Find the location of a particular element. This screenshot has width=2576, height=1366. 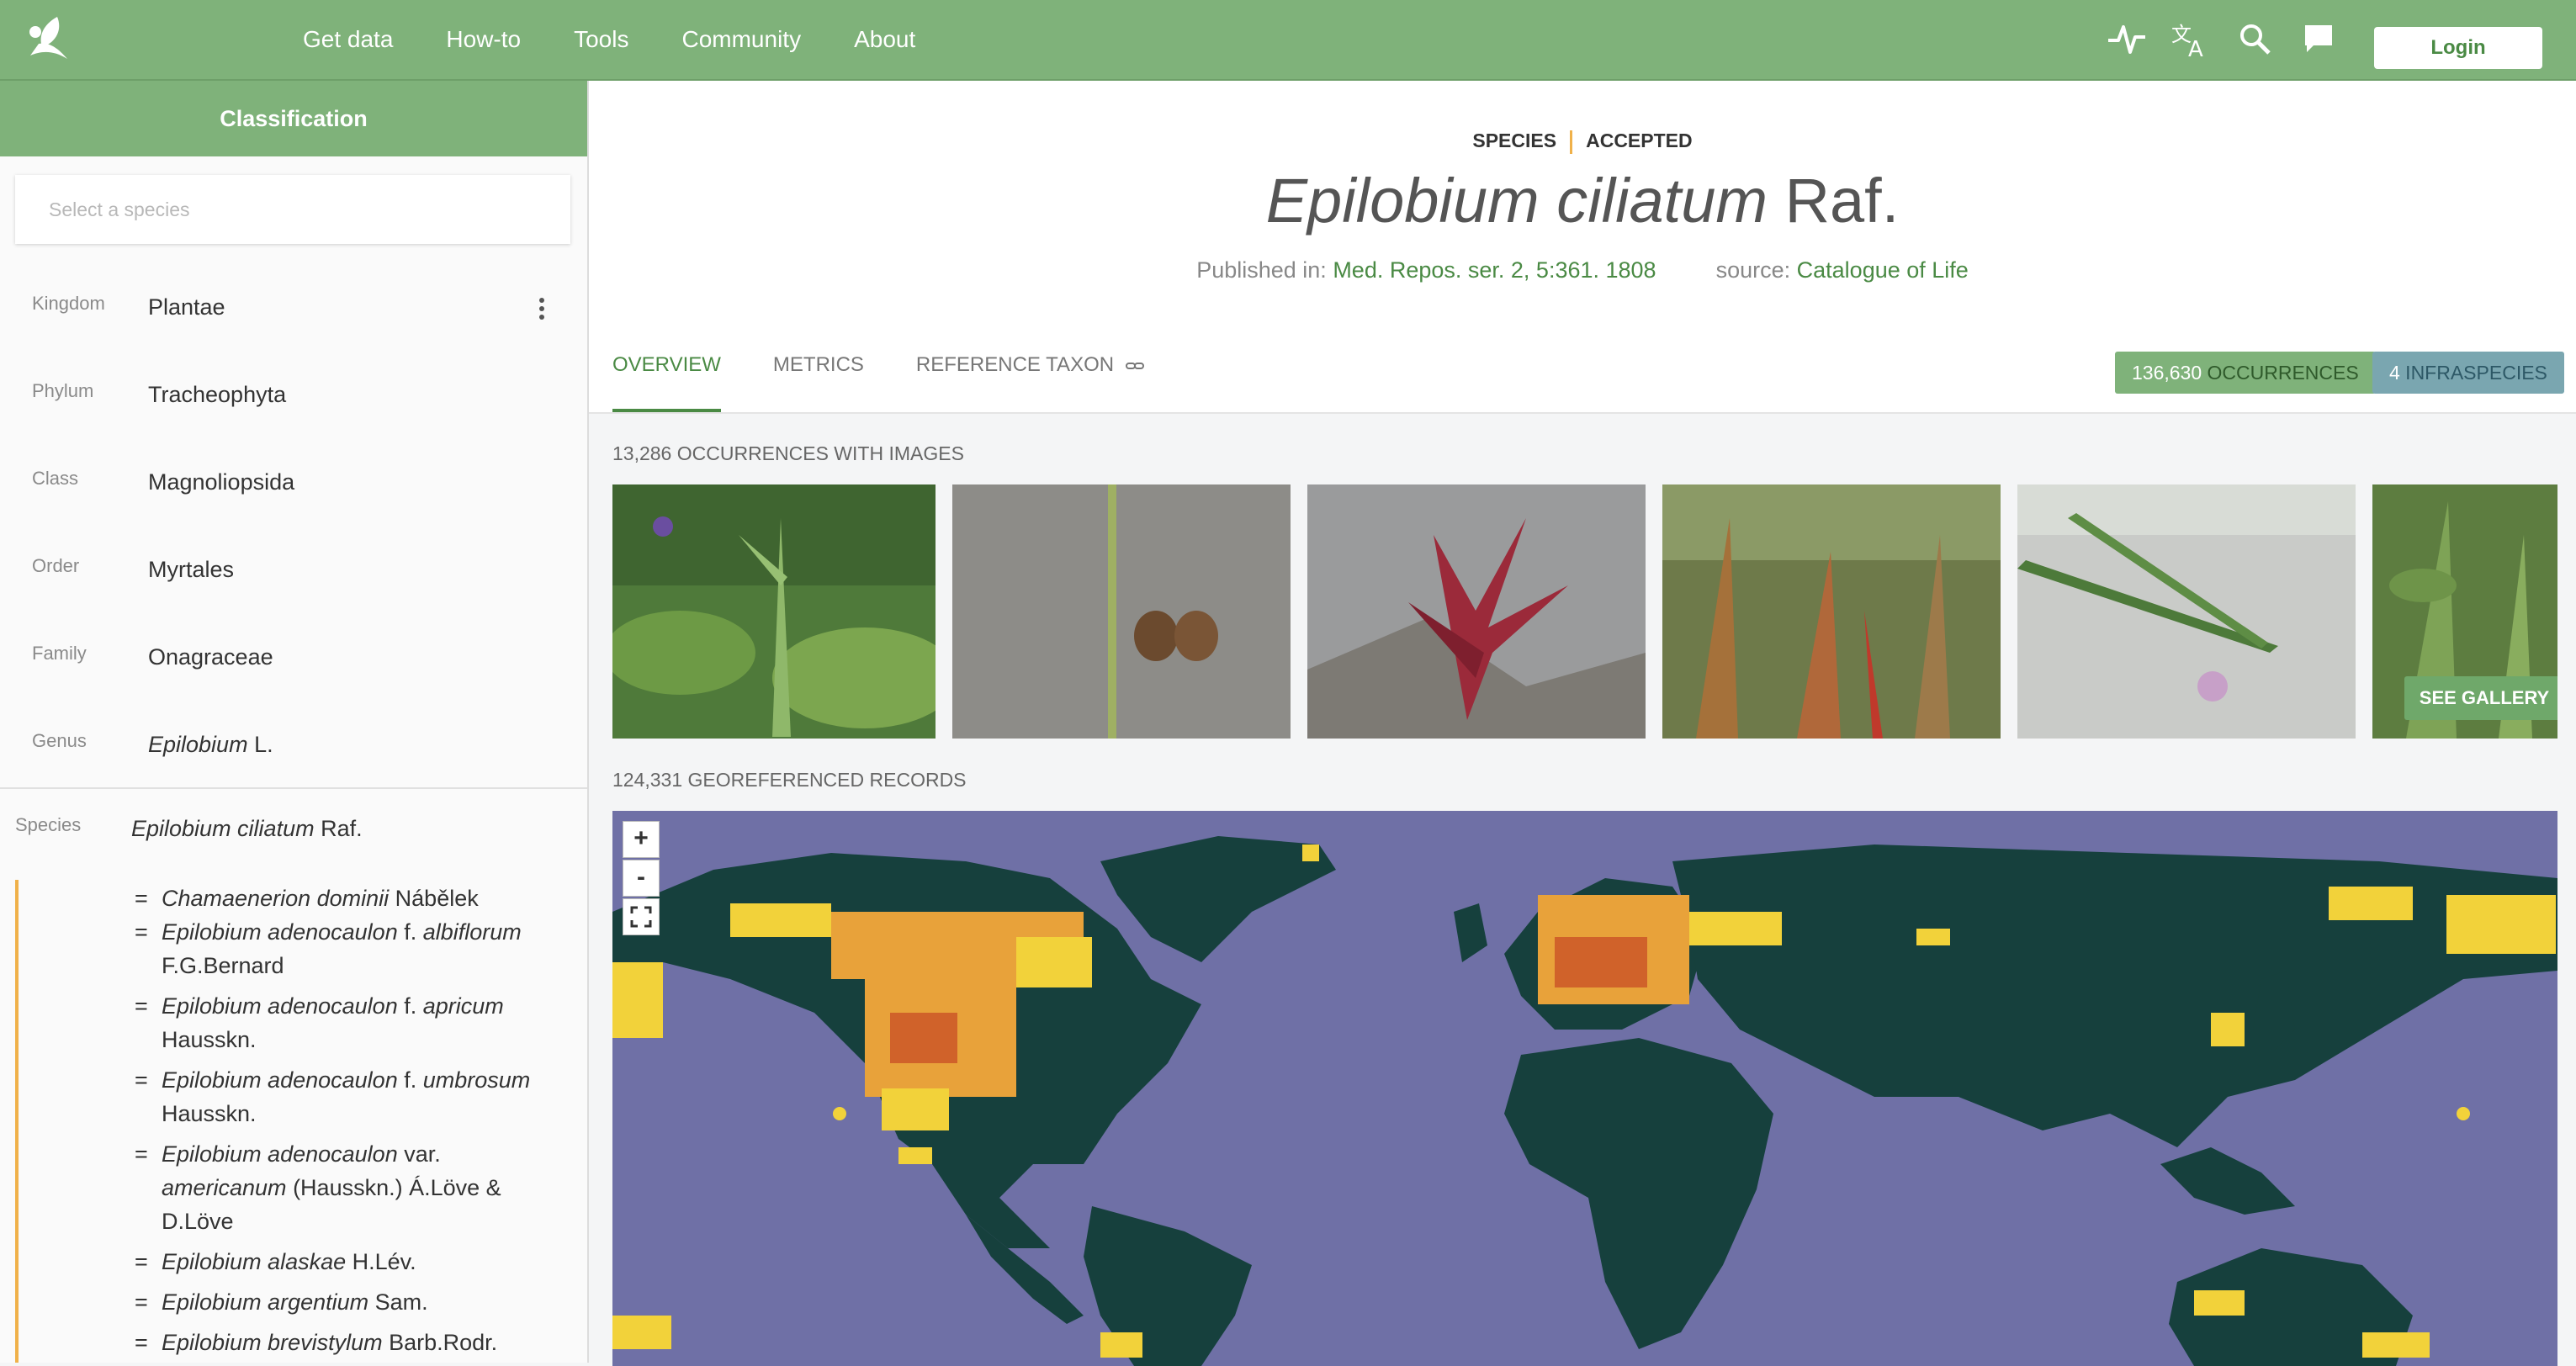

zoom-out-button: - is located at coordinates (641, 878).